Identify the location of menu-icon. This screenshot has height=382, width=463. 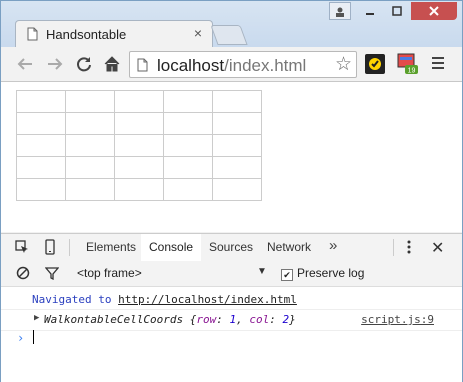
(438, 63).